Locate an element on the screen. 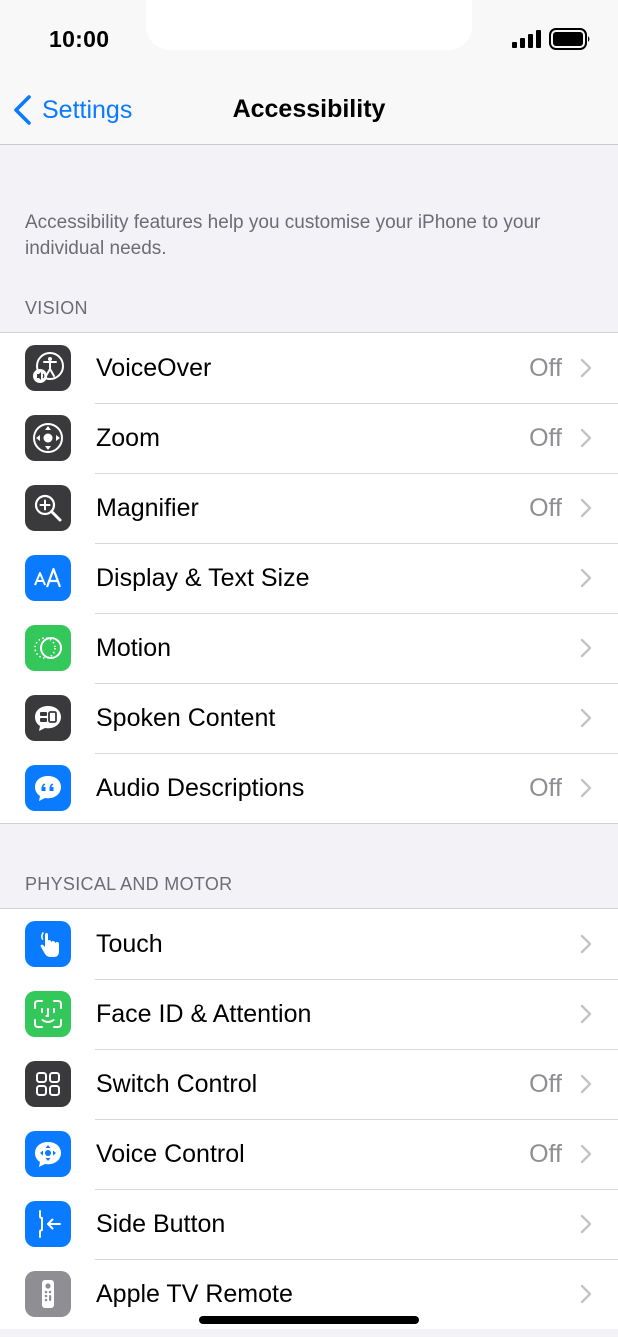 Image resolution: width=618 pixels, height=1337 pixels. side-button-icon is located at coordinates (48, 1224).